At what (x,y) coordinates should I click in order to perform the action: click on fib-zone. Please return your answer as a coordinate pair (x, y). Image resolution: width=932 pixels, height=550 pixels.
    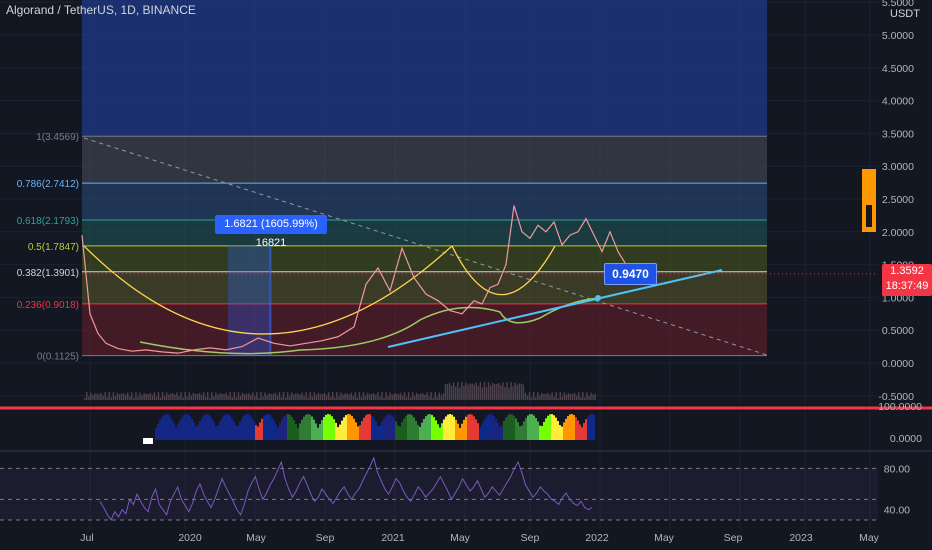
    Looking at the image, I should click on (424, 233).